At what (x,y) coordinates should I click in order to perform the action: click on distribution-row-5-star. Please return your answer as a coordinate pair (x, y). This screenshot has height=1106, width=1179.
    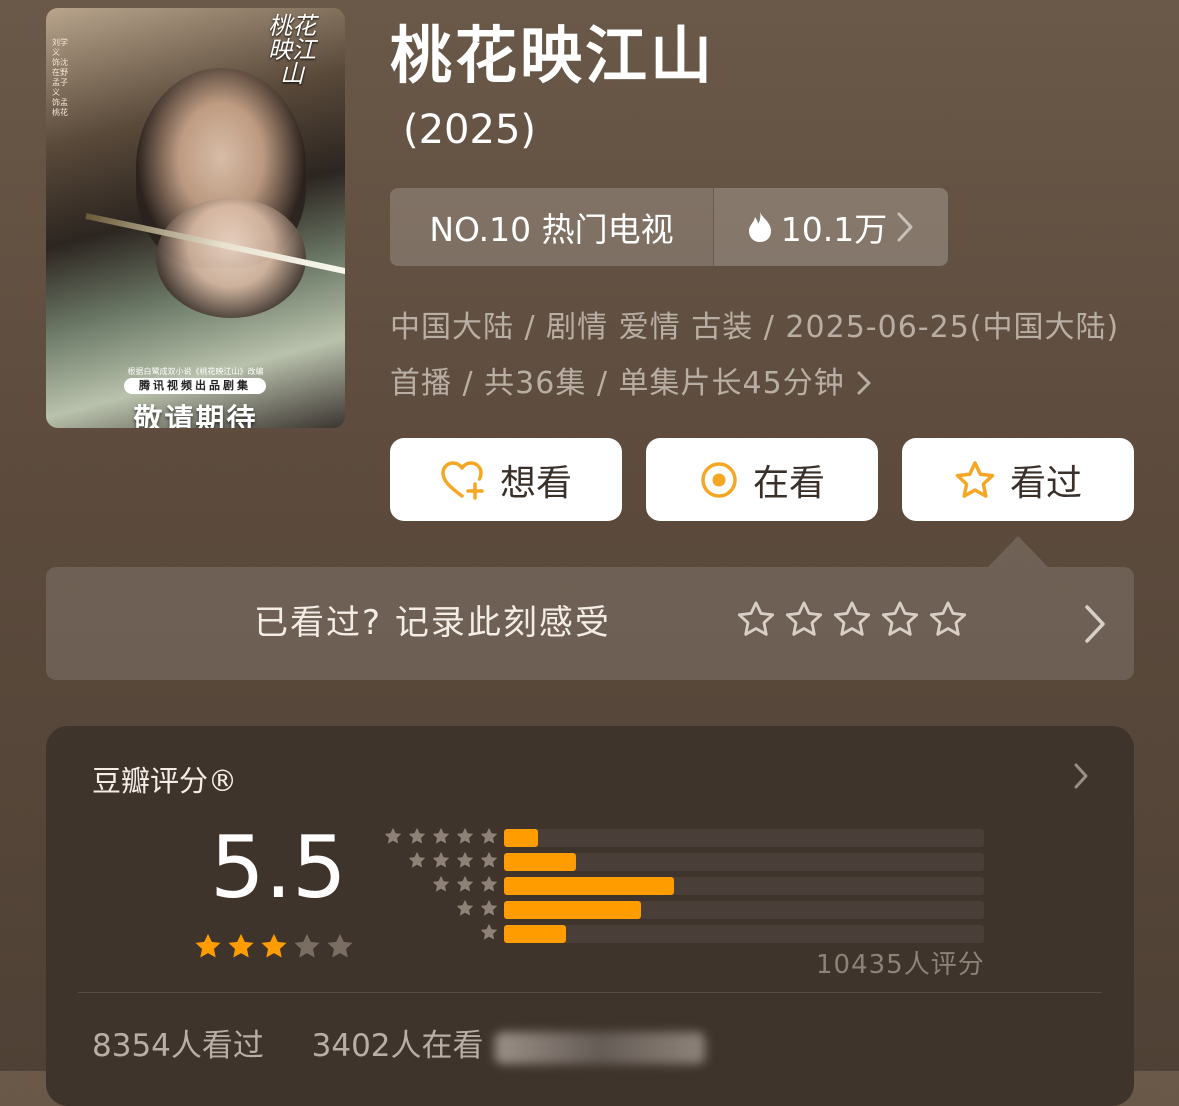
    Looking at the image, I should click on (684, 838).